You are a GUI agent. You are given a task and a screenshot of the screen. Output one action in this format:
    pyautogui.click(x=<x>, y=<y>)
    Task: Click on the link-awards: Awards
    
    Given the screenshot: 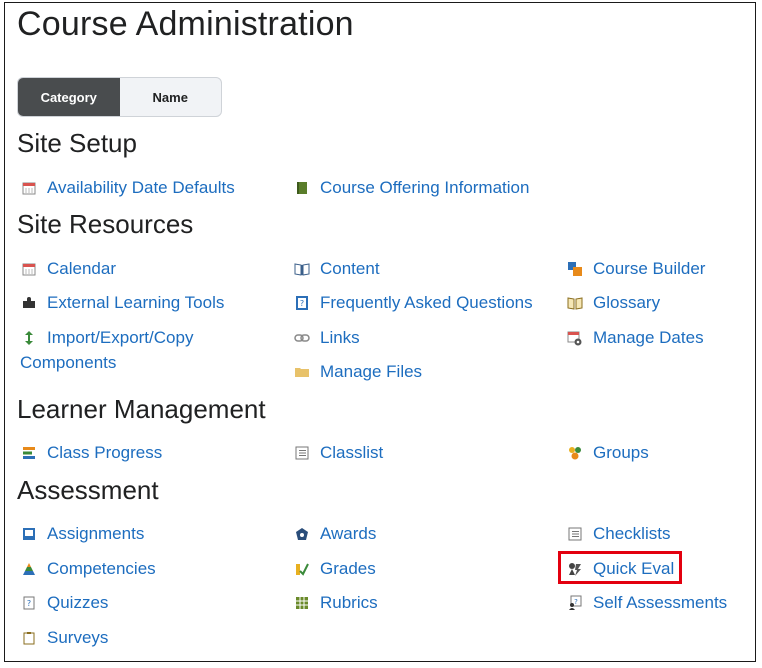 What is the action you would take?
    pyautogui.click(x=334, y=534)
    